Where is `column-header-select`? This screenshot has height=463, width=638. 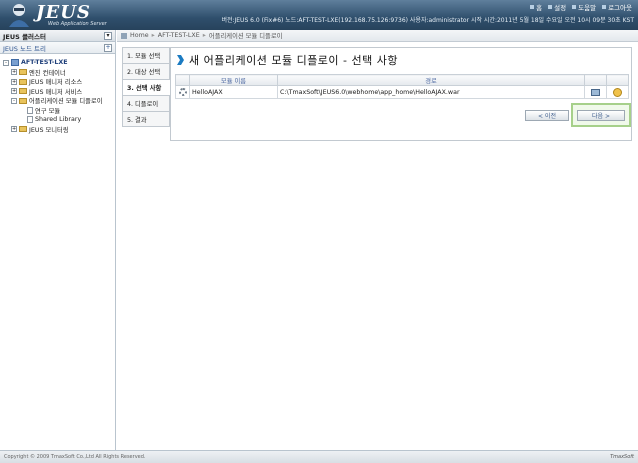 column-header-select is located at coordinates (182, 80).